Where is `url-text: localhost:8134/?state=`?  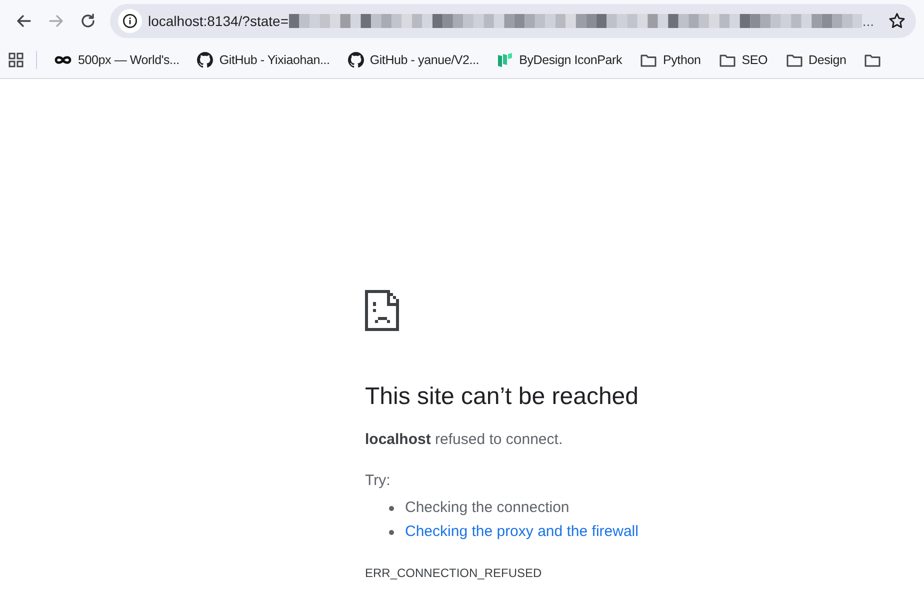 url-text: localhost:8134/?state= is located at coordinates (218, 21).